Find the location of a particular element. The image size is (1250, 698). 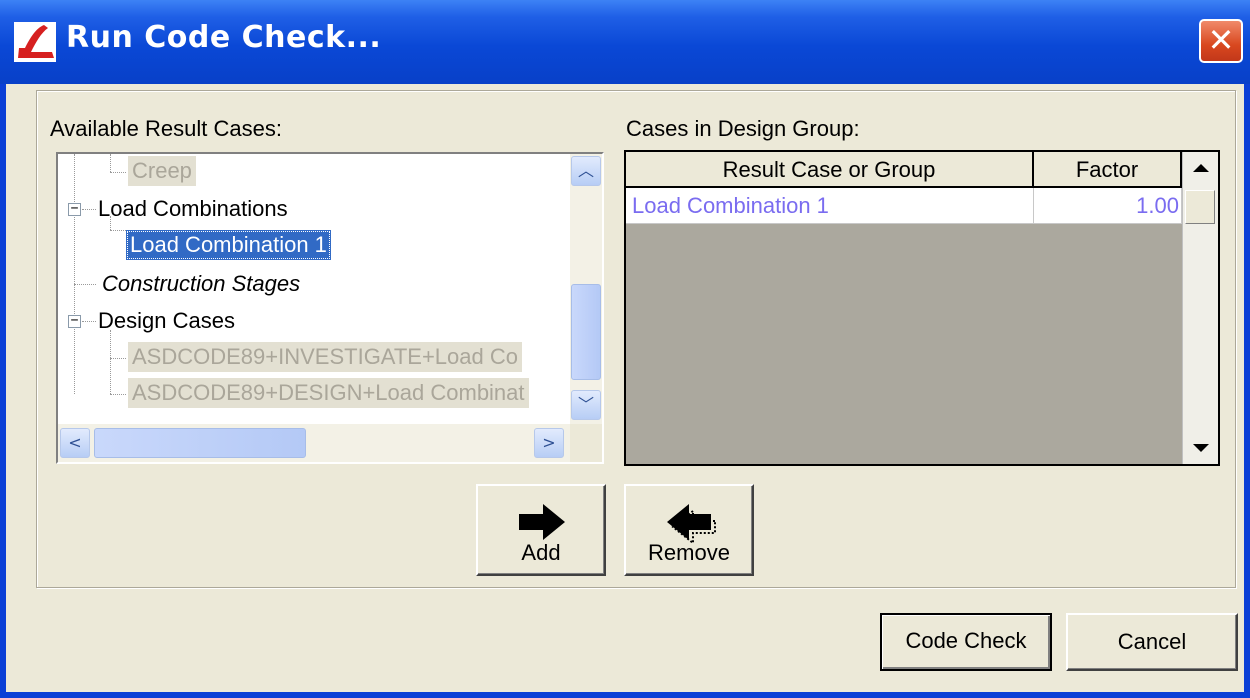

chevron-down-icon: ﹀ is located at coordinates (585, 404).